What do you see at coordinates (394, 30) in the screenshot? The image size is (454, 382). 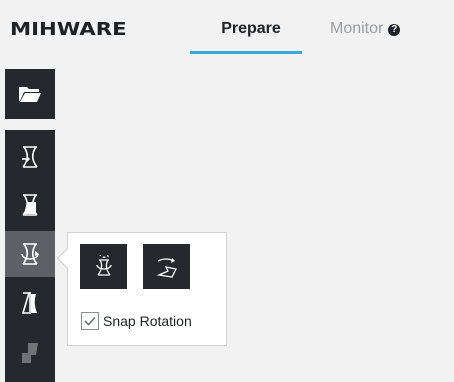 I see `question-circle-icon: ?` at bounding box center [394, 30].